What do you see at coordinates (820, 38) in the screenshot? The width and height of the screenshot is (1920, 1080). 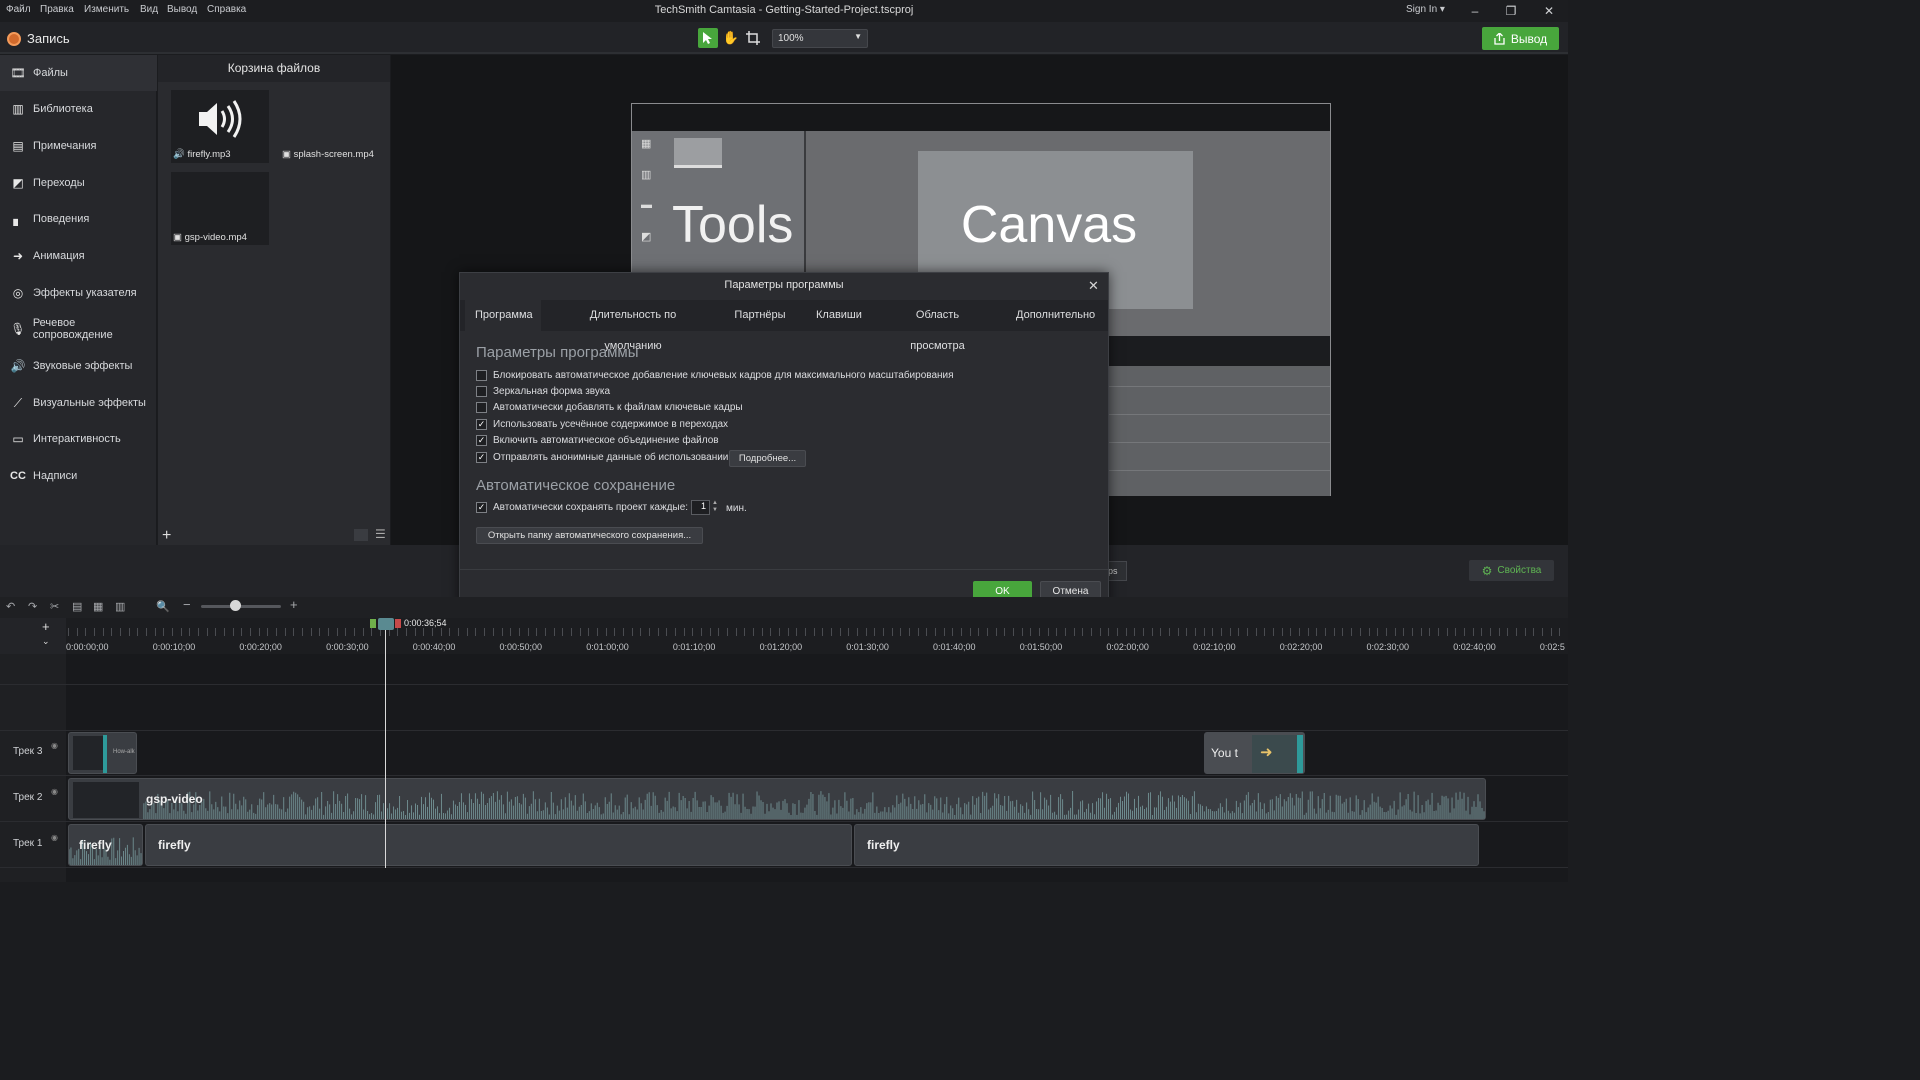 I see `zoom-dropdown: 100% ▼` at bounding box center [820, 38].